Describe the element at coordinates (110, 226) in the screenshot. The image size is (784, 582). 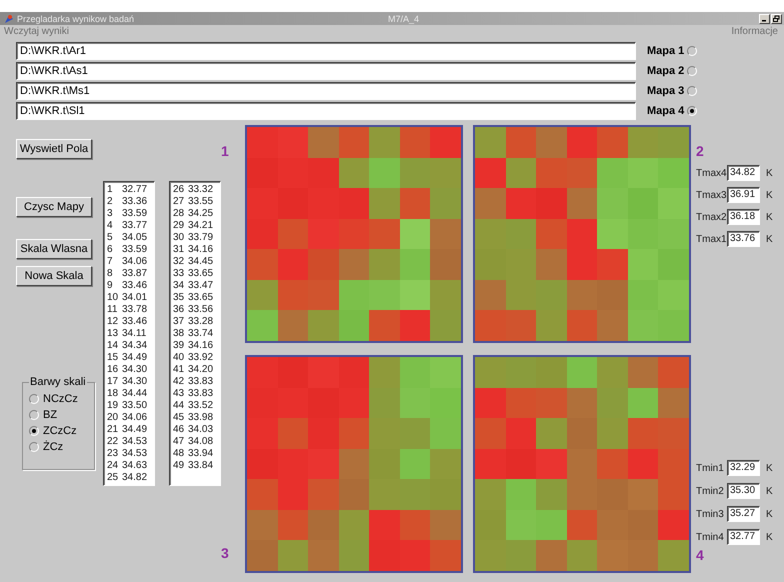
I see `item-index: 4` at that location.